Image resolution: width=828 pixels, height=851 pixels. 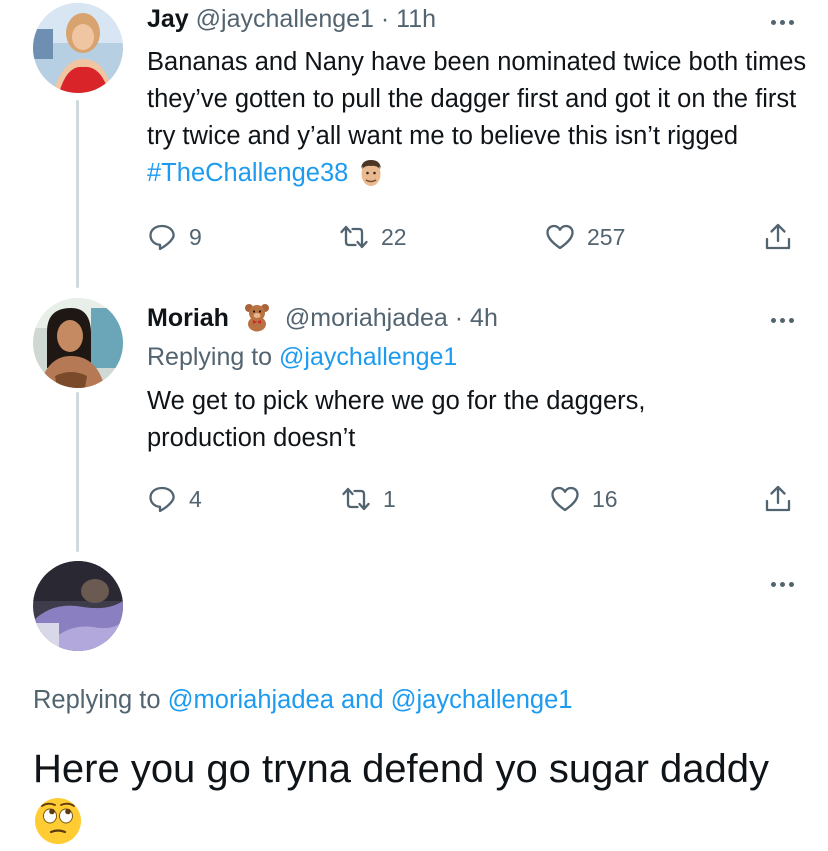 I want to click on timestamp: · 4h, so click(x=476, y=318).